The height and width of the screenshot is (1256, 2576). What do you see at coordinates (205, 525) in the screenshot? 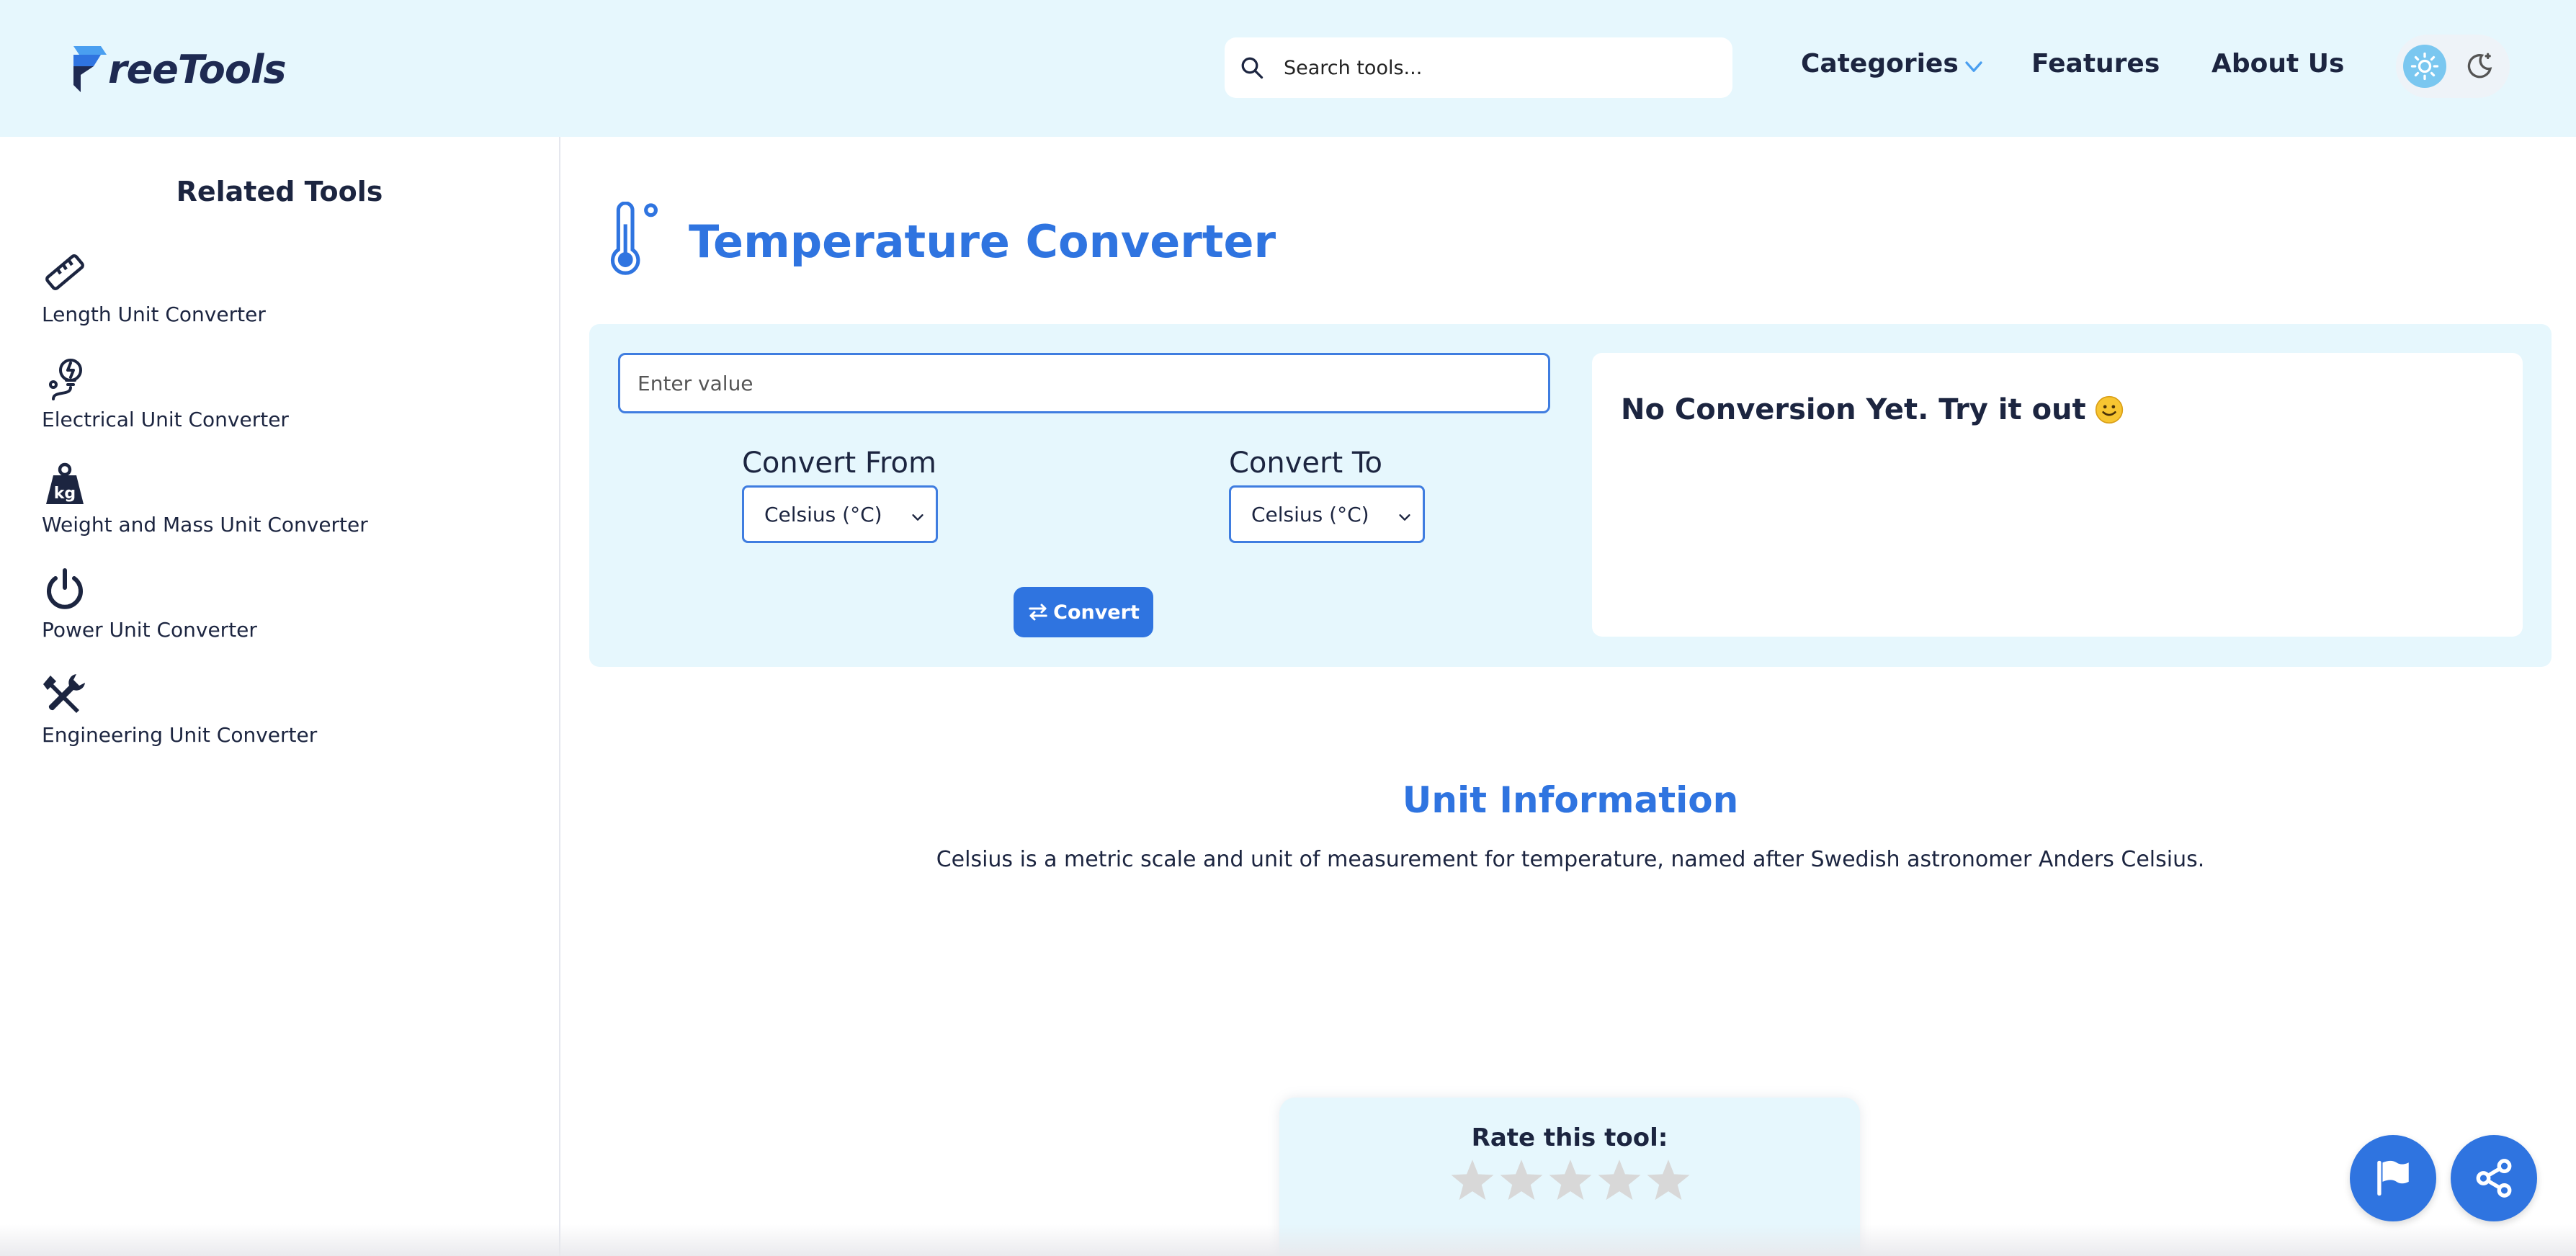
I see `sidebar-item-label: Weight and Mass Unit Converter` at bounding box center [205, 525].